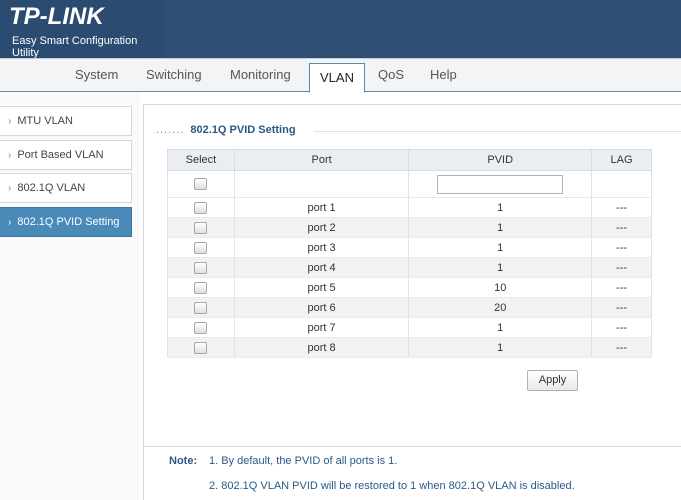 The image size is (681, 500). I want to click on title-divider, so click(497, 131).